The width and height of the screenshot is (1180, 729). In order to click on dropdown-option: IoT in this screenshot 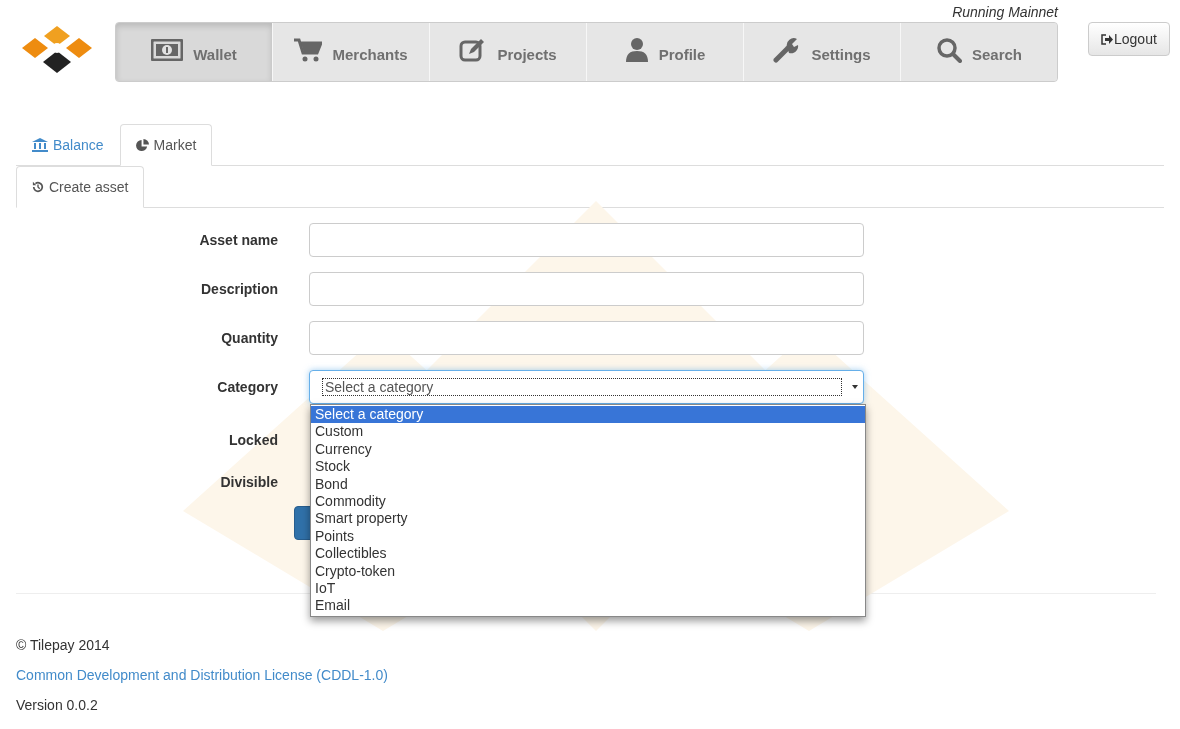, I will do `click(588, 588)`.